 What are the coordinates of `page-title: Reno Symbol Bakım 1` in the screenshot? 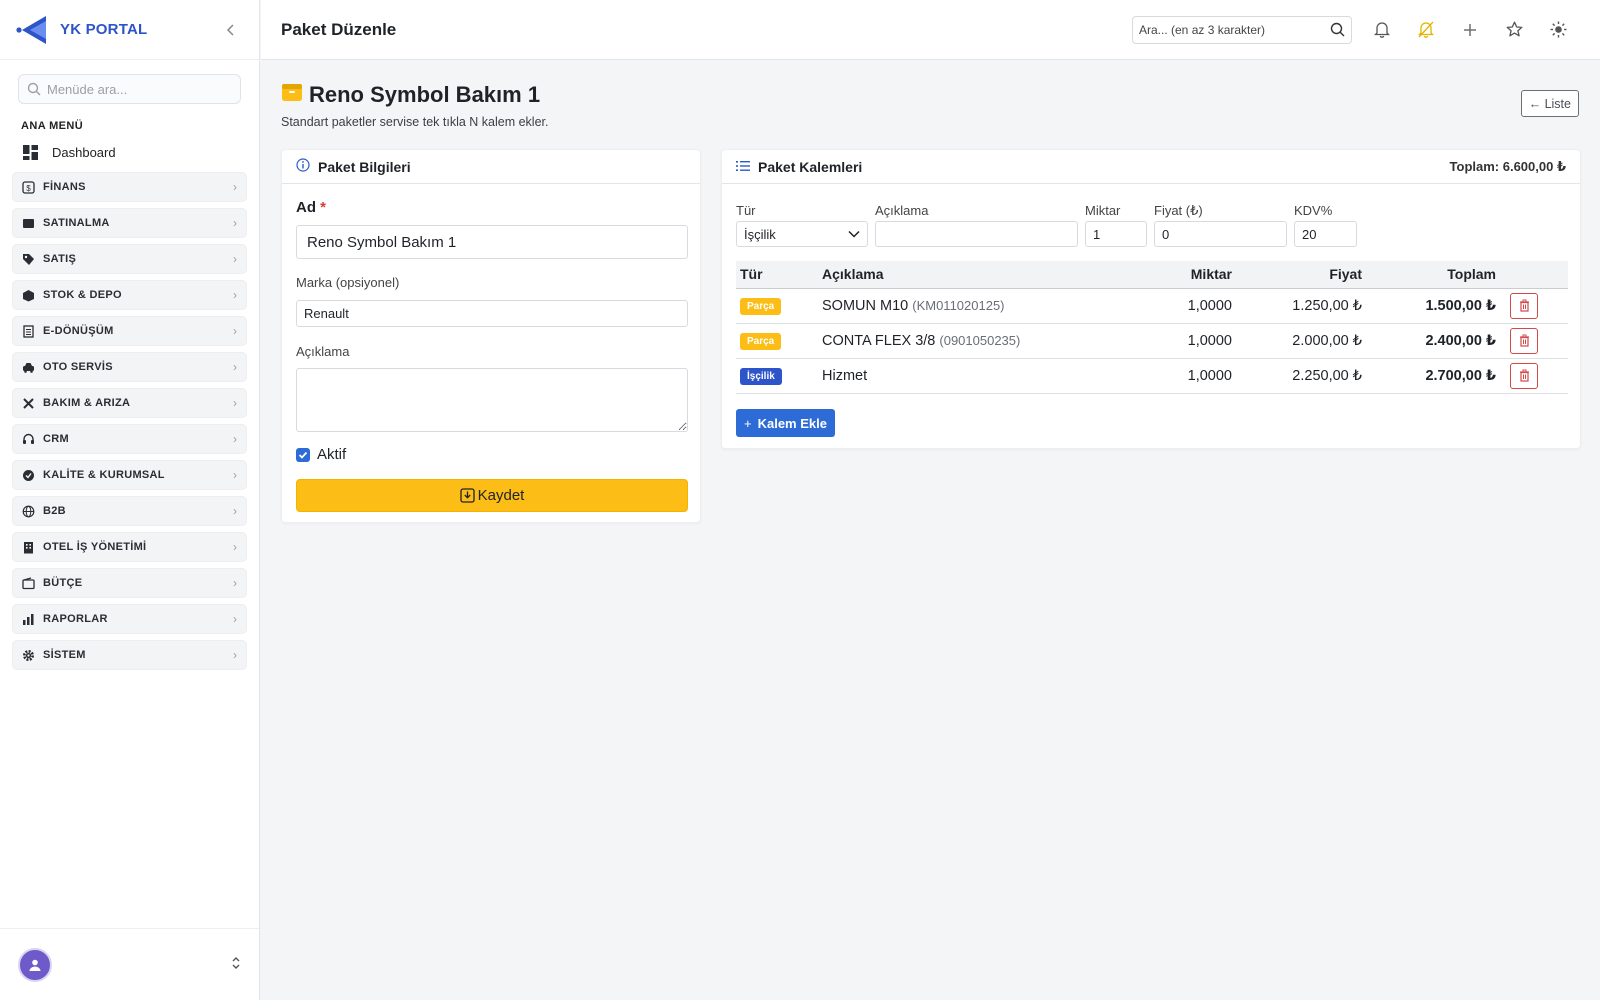 It's located at (425, 94).